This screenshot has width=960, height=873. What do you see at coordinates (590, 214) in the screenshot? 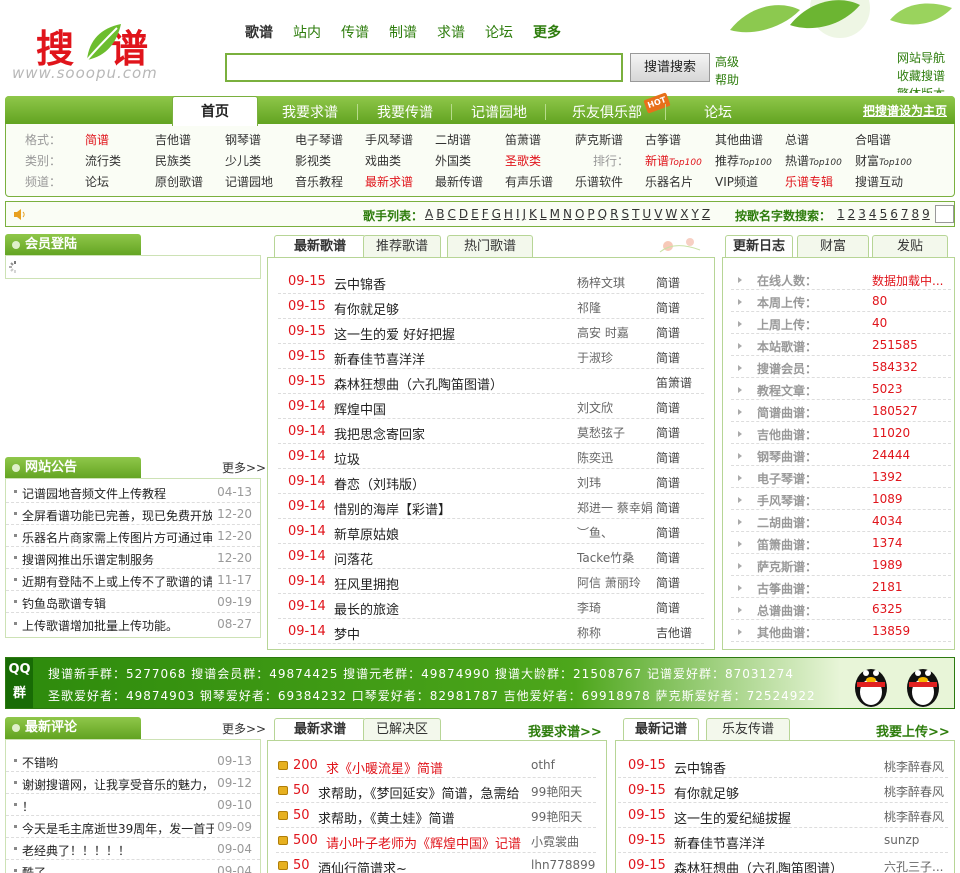
I see `singer-letter-link: P` at bounding box center [590, 214].